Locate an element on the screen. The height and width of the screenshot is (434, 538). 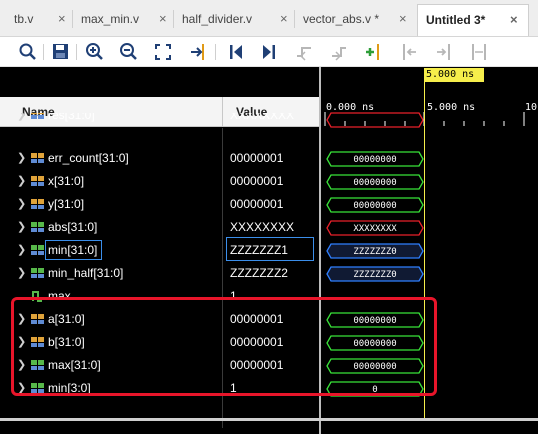
signal-row: ❯ min_half[31:0] ZZZZZZZ2 is located at coordinates (159, 273).